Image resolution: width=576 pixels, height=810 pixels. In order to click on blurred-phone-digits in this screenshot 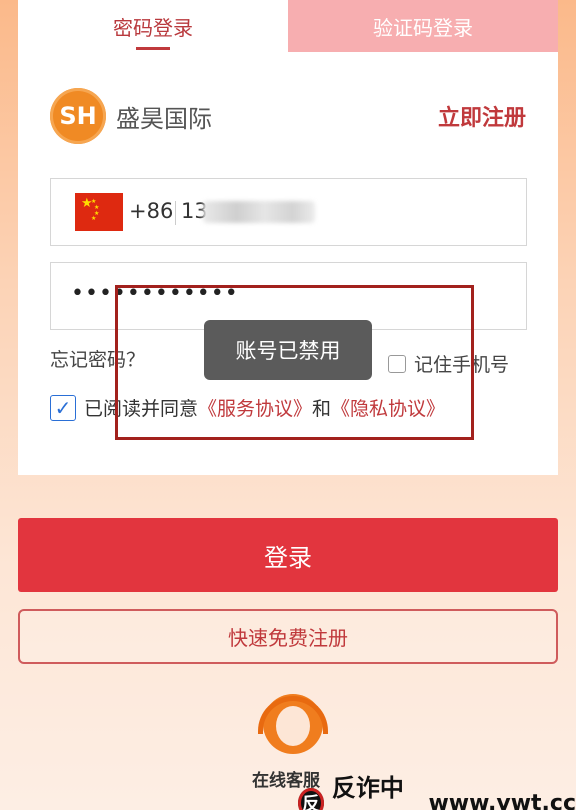, I will do `click(259, 212)`.